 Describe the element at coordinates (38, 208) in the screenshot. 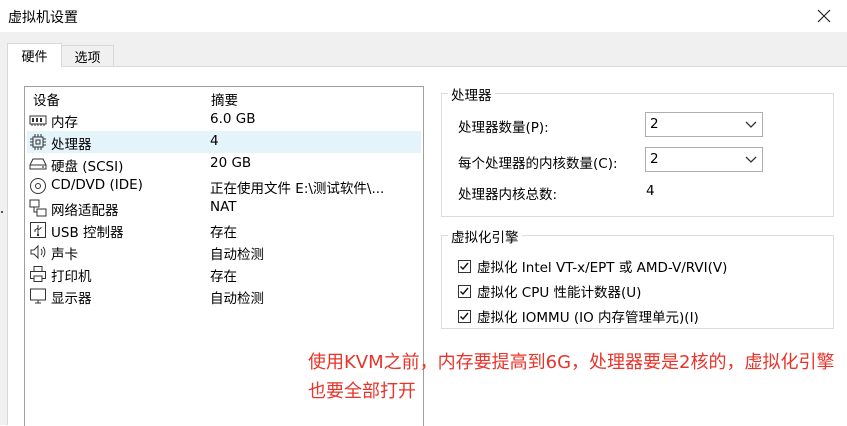

I see `network-adapter-icon` at that location.